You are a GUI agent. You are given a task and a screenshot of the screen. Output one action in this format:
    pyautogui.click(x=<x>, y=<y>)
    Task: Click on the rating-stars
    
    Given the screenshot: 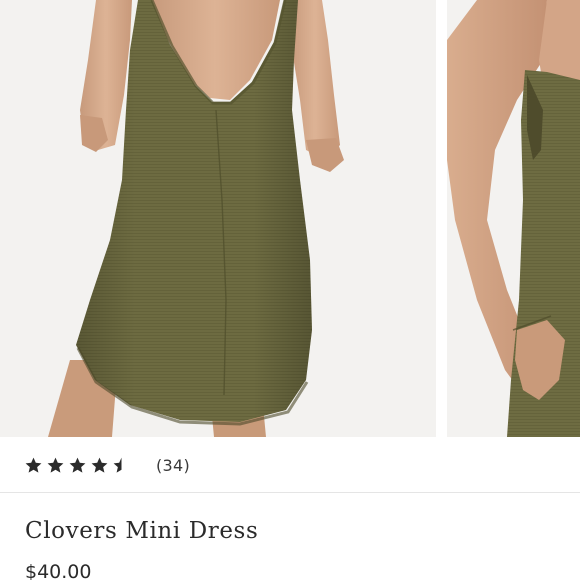 What is the action you would take?
    pyautogui.click(x=77, y=465)
    